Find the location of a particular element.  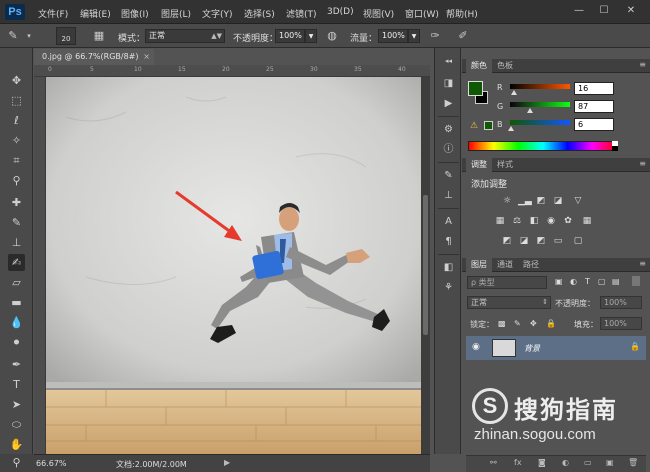

channel-r-input: 16 is located at coordinates (594, 88).